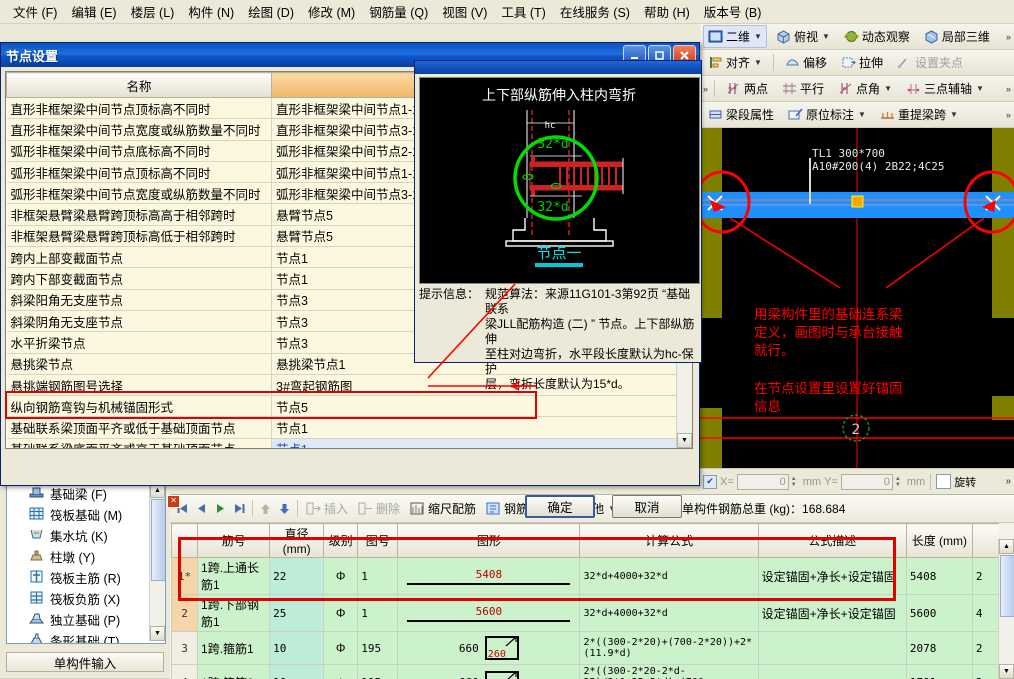  Describe the element at coordinates (684, 440) in the screenshot. I see `node-list-scroll-down-arrow: ▼` at that location.